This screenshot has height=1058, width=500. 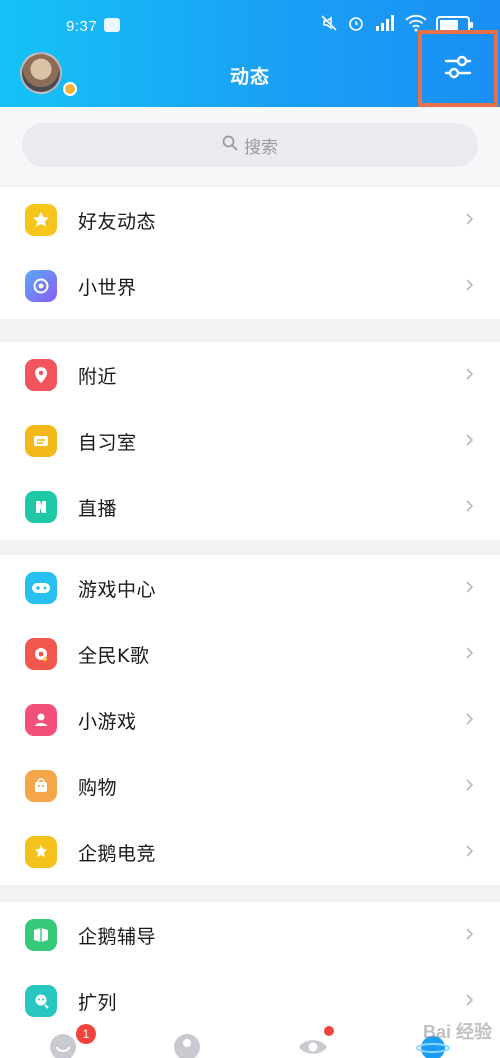 I want to click on alarm-icon, so click(x=356, y=25).